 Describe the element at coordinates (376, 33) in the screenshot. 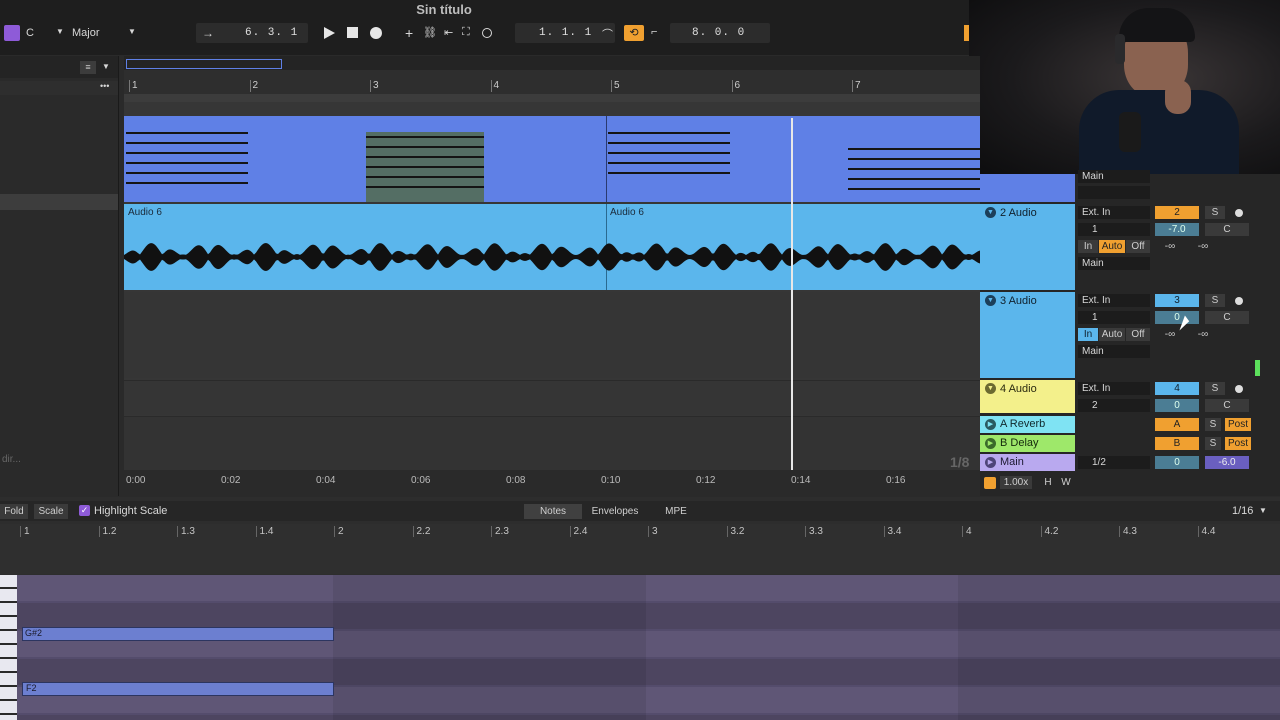

I see `record-icon` at that location.